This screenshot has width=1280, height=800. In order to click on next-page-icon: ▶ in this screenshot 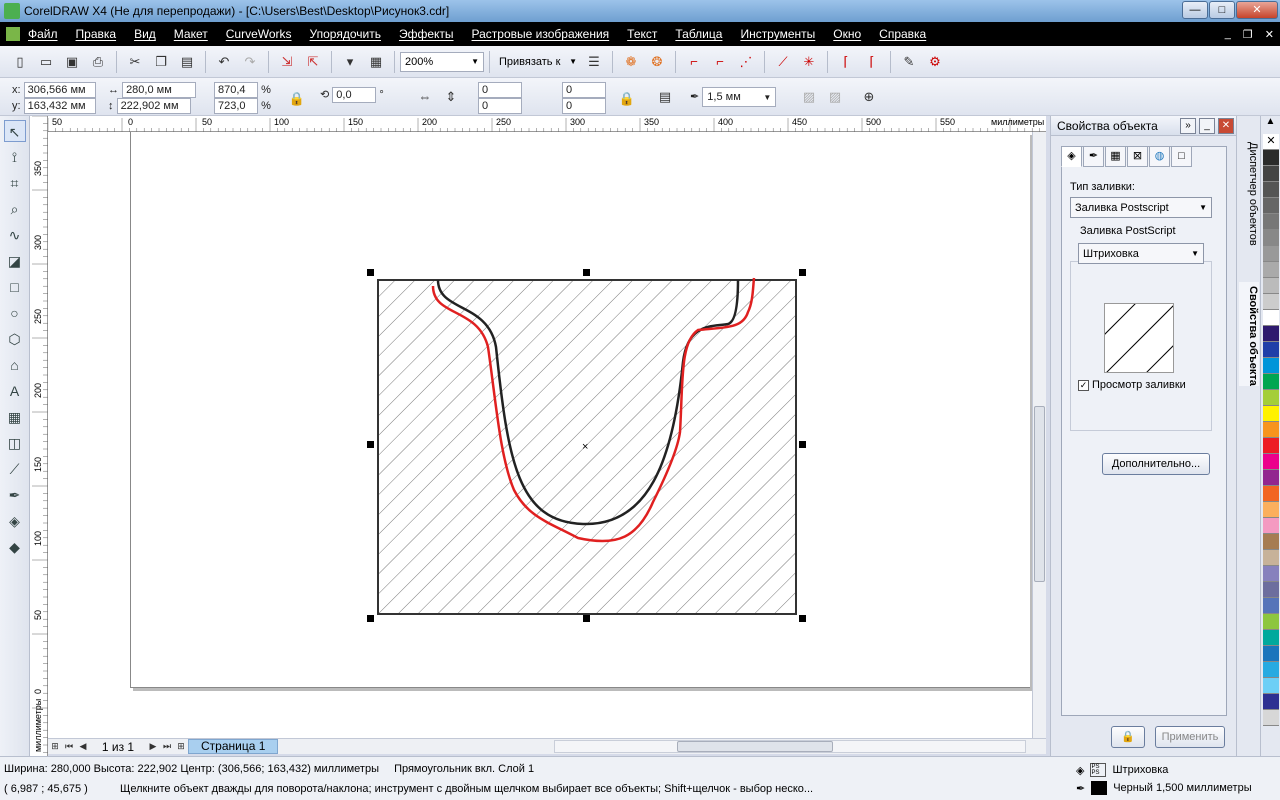, I will do `click(153, 746)`.